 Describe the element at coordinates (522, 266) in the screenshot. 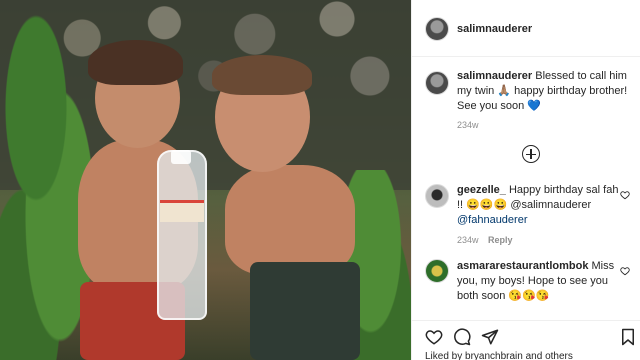

I see `comment-username: asmararestaurantlombok` at that location.